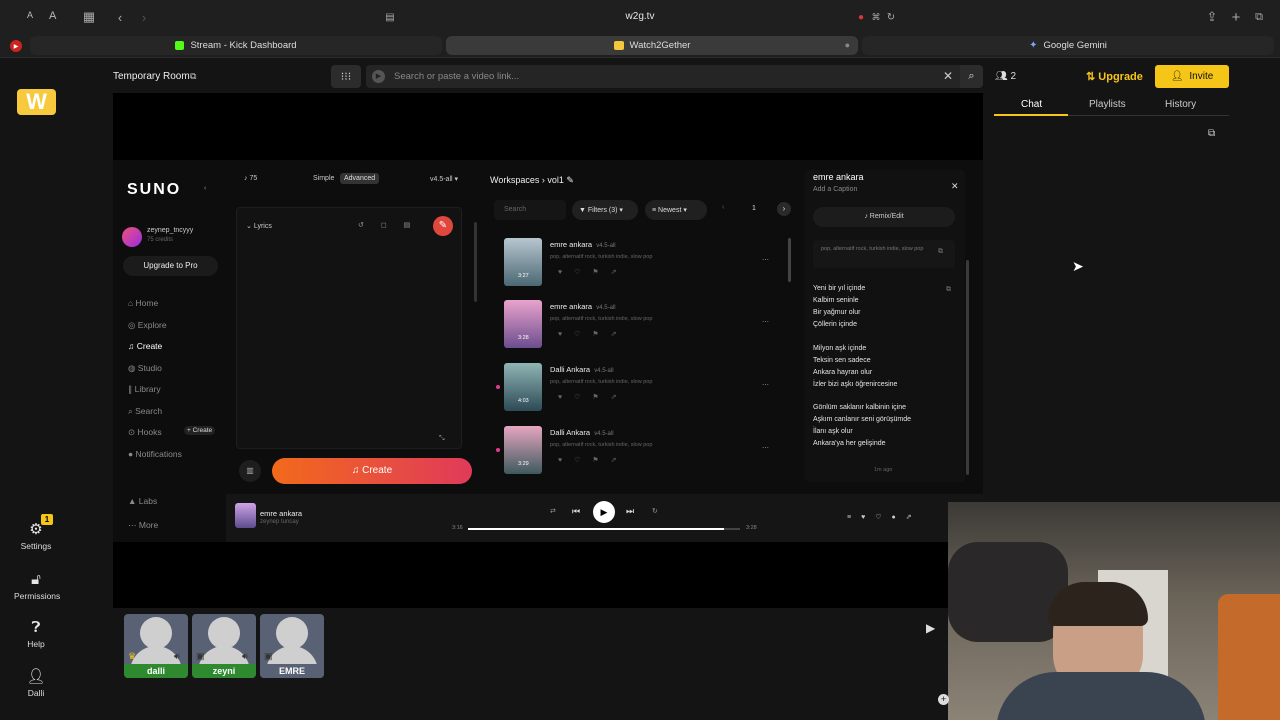 This screenshot has height=720, width=1280. What do you see at coordinates (876, 17) in the screenshot?
I see `translate-icon: ⌘` at bounding box center [876, 17].